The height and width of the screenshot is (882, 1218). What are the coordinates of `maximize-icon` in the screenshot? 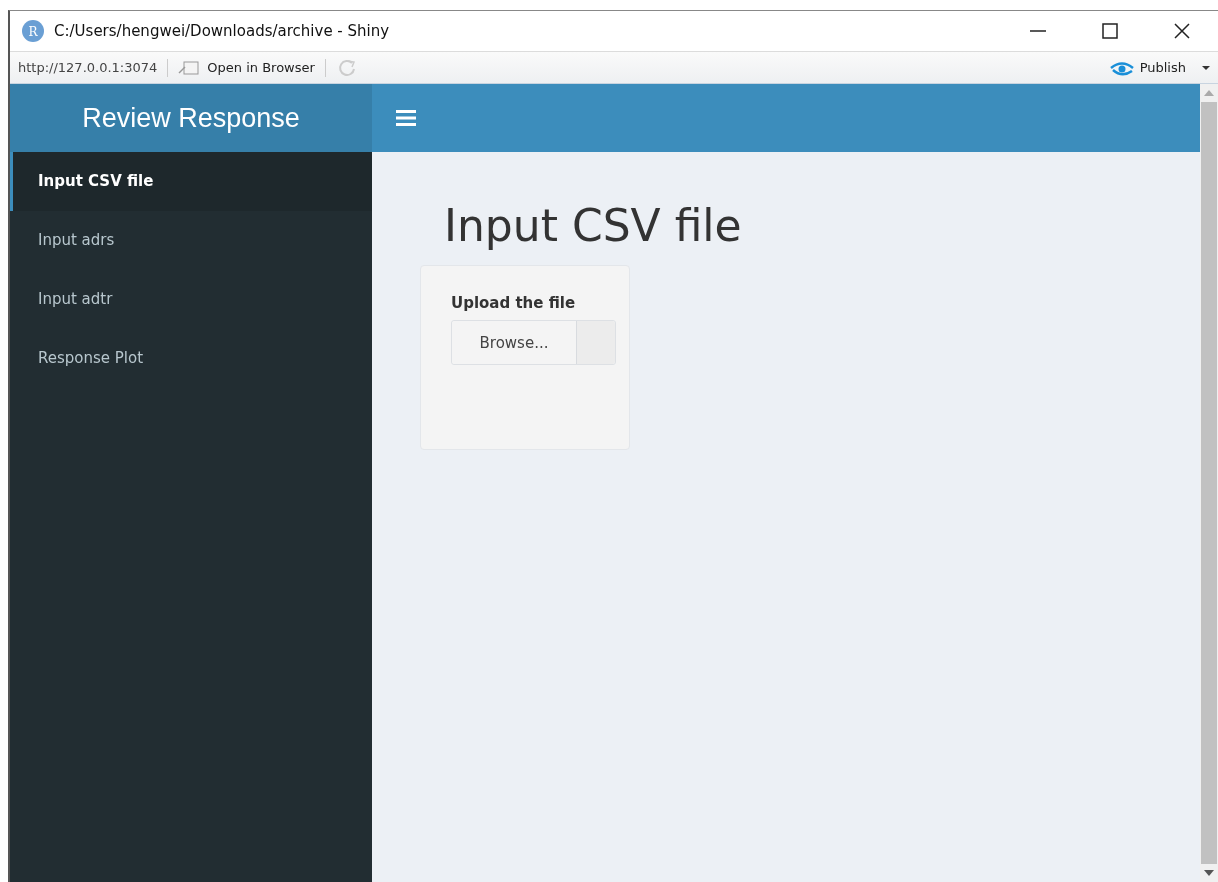 It's located at (1110, 31).